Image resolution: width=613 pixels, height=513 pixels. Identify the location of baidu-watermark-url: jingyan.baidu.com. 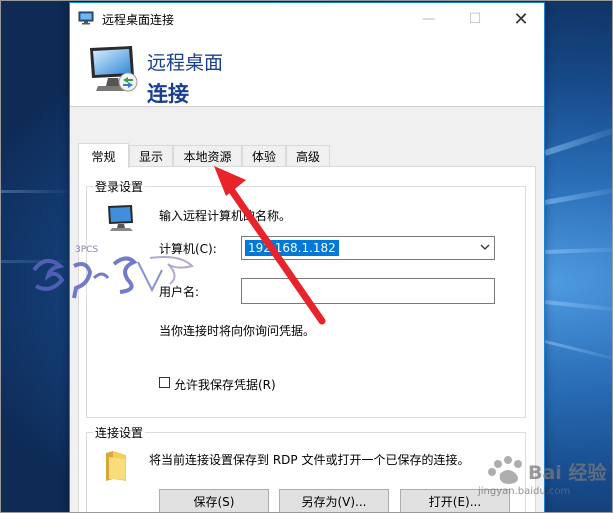
(524, 491).